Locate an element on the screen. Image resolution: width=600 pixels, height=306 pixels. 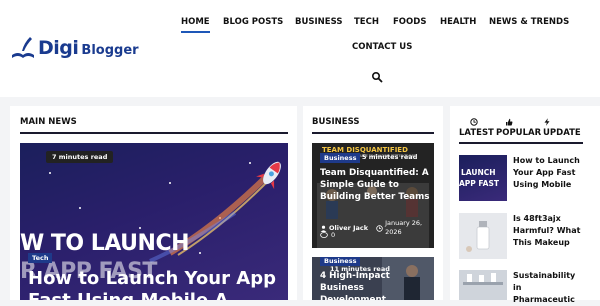
nav-item-contact-us: CONTACT US is located at coordinates (382, 47).